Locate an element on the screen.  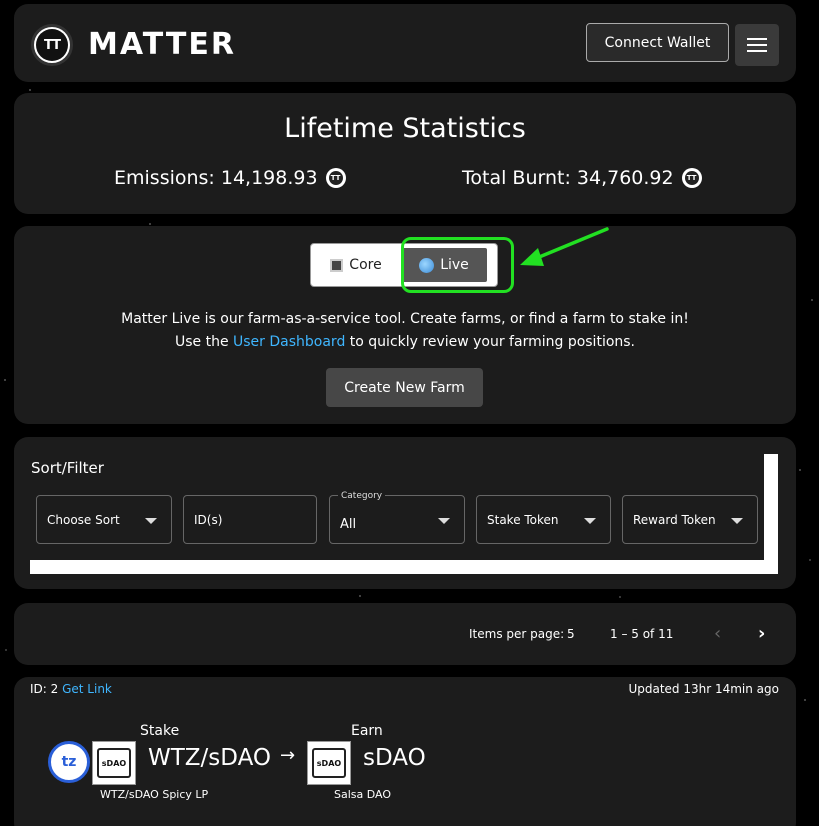
pagination-bar: Items per page: 5 1 – 5 of 11 ‹ › is located at coordinates (405, 634).